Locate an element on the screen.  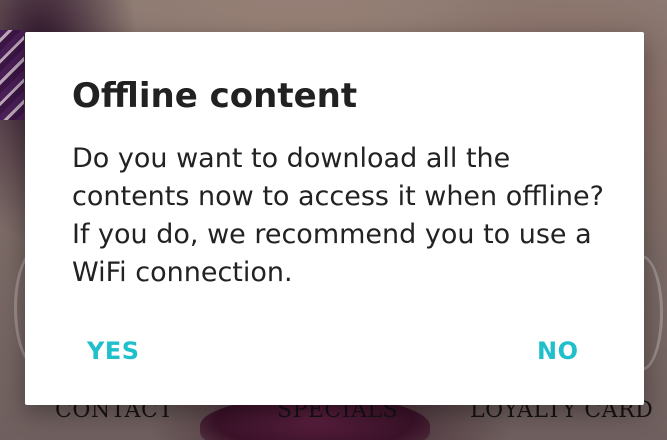
background-photo-detail is located at coordinates (12, 75).